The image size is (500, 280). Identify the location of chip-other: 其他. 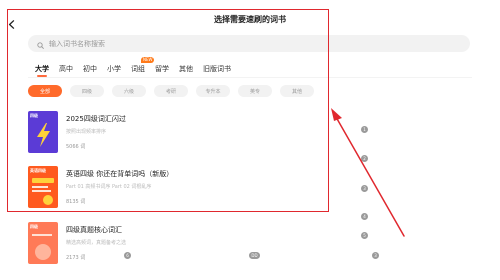
(297, 91).